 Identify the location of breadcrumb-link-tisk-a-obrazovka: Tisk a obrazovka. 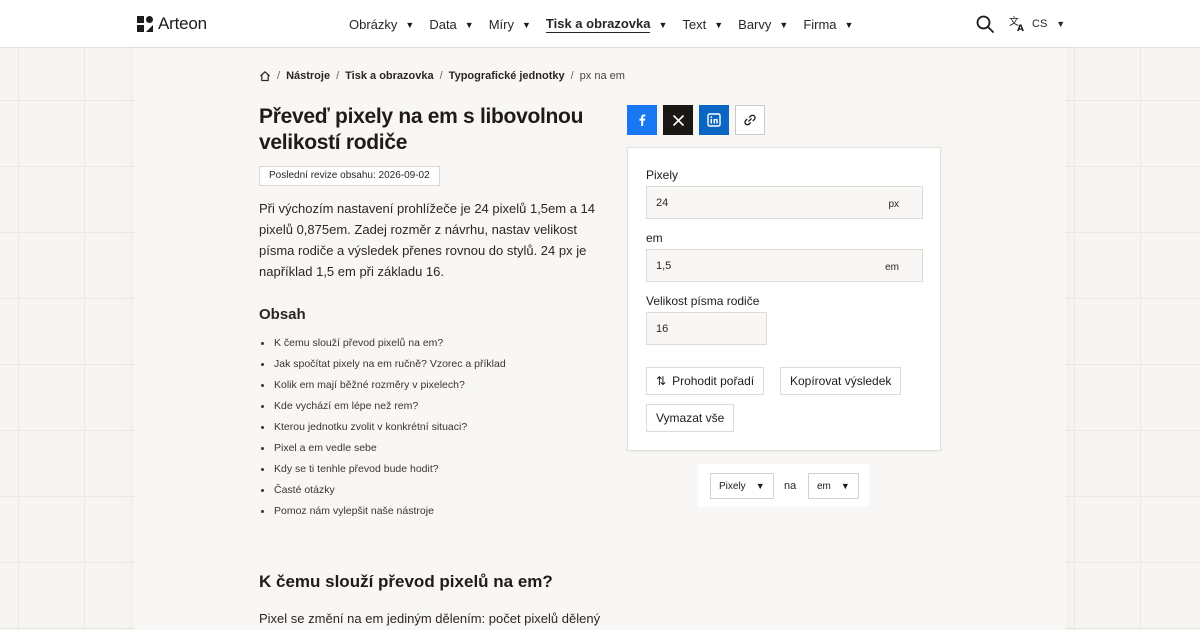
(389, 76).